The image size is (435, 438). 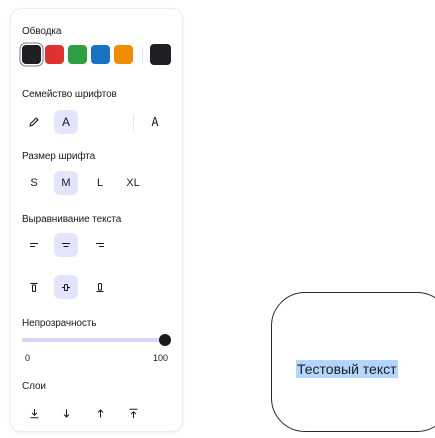 I want to click on valign-bottom-button, so click(x=100, y=287).